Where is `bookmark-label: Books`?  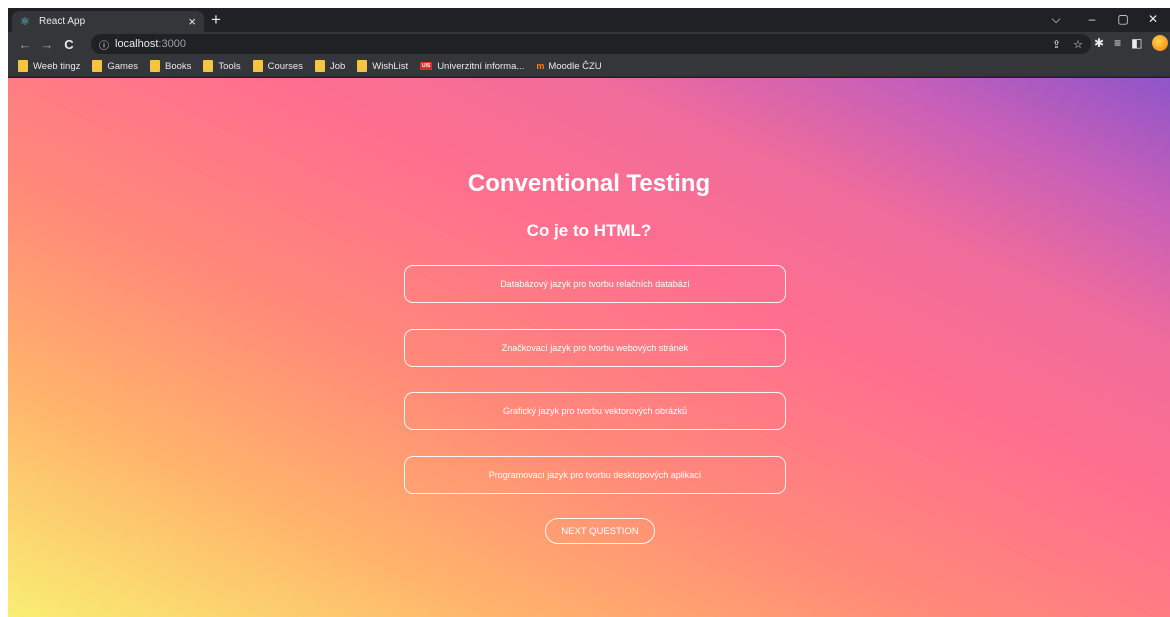 bookmark-label: Books is located at coordinates (178, 66).